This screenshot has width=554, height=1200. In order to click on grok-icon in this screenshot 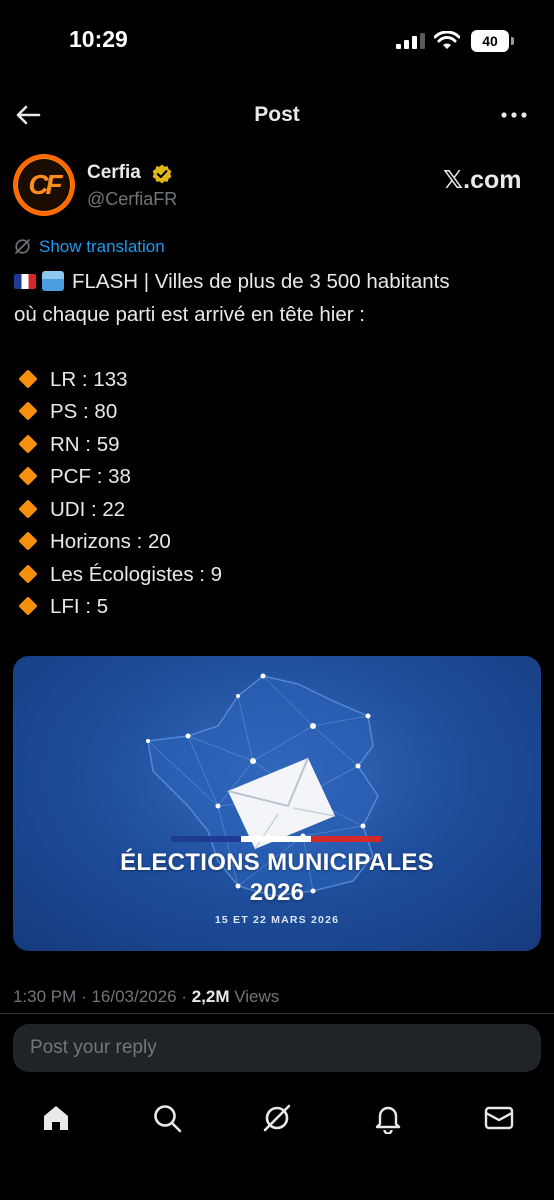, I will do `click(277, 1118)`.